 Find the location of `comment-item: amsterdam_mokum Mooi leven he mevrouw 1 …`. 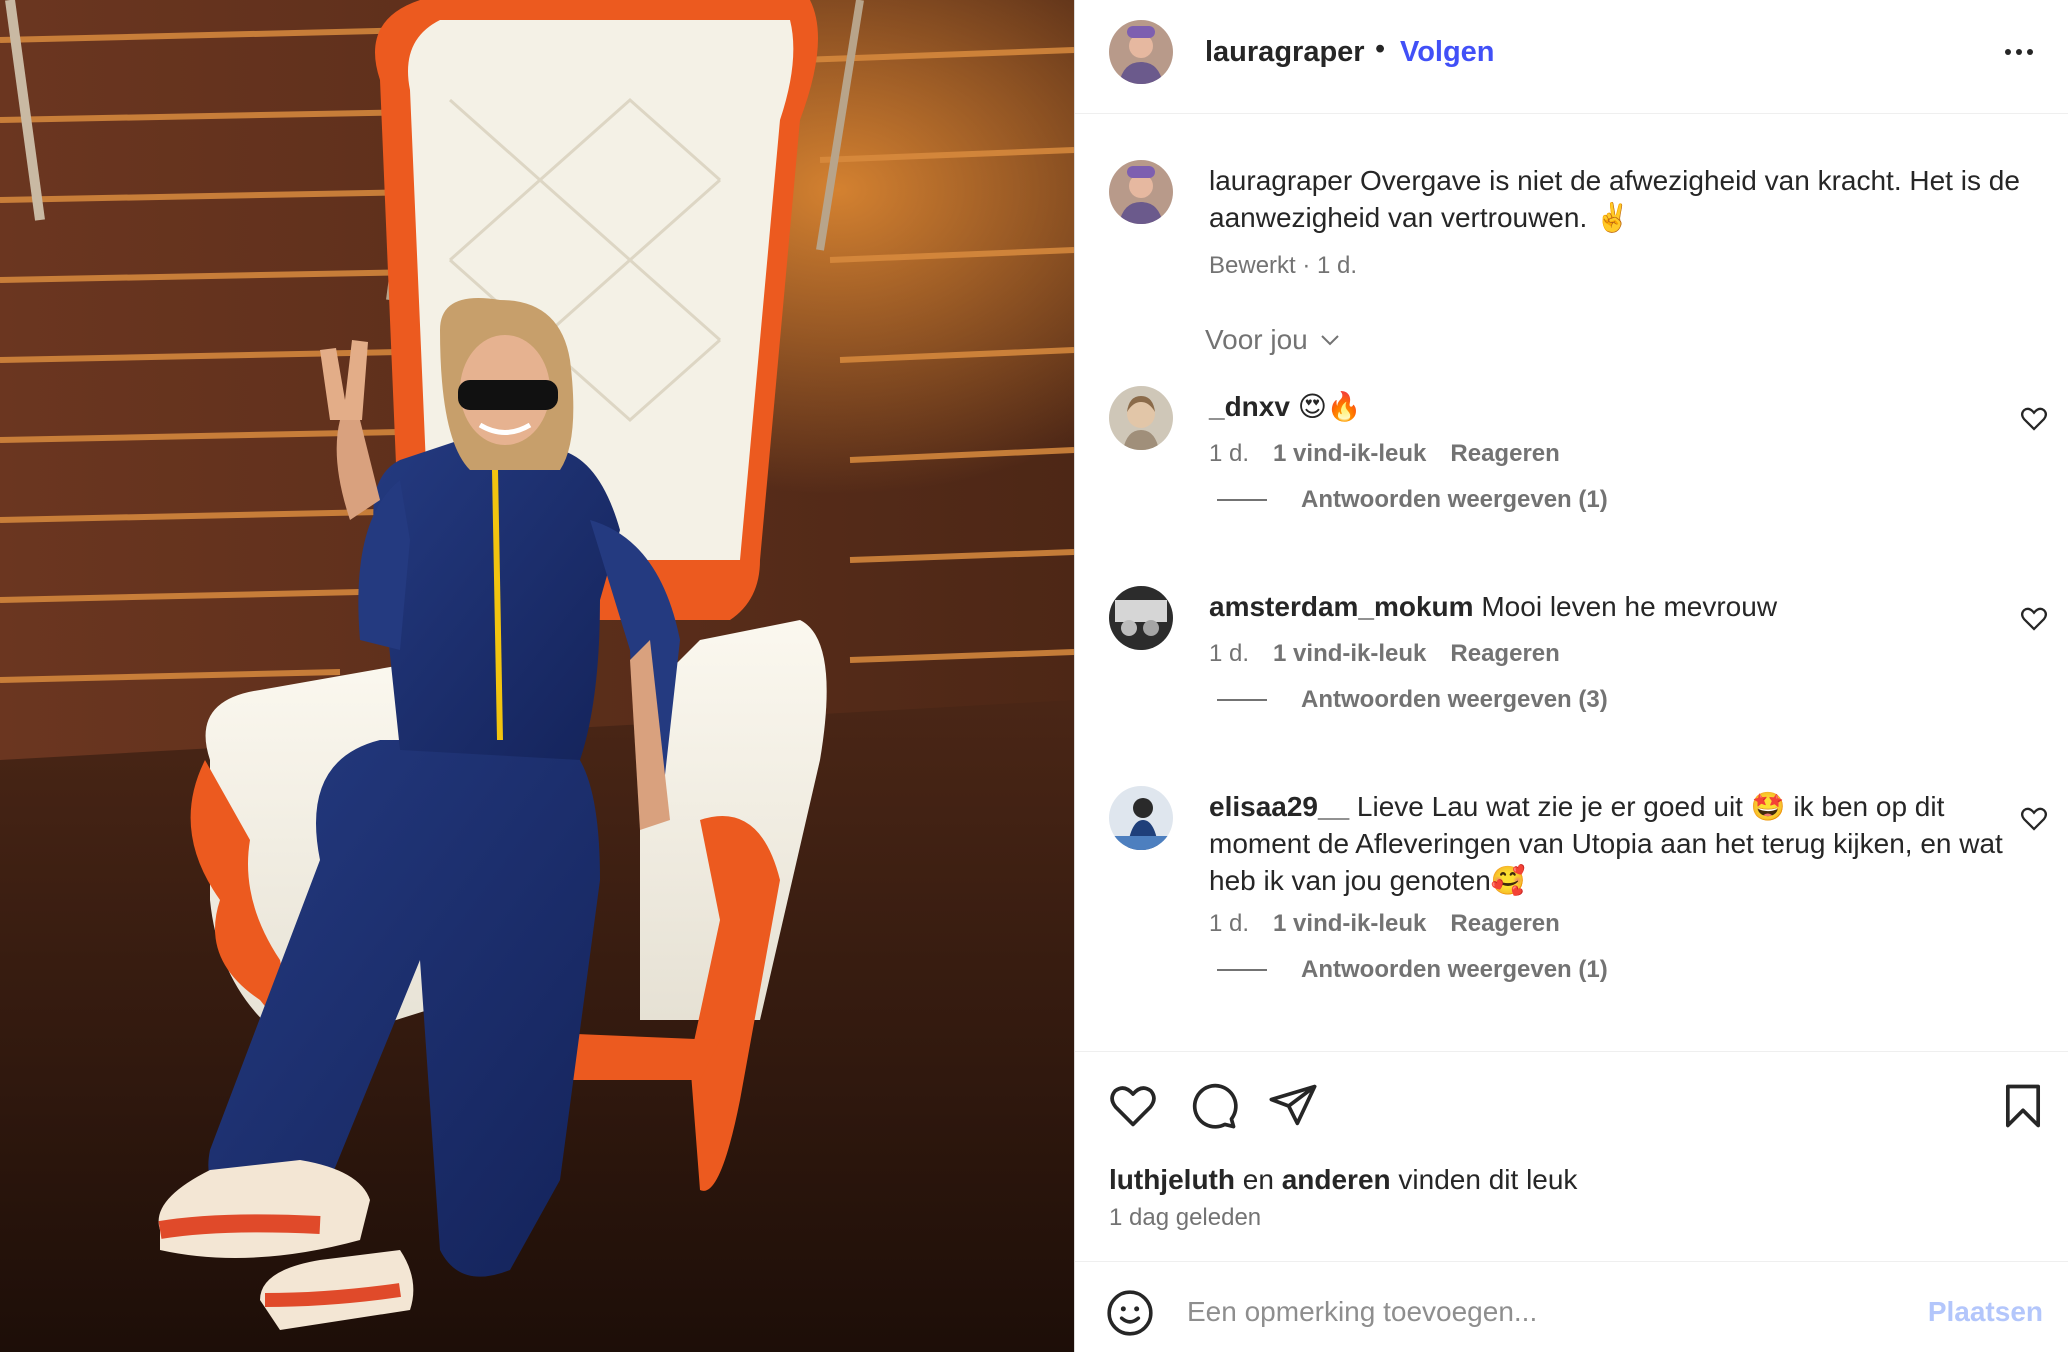

comment-item: amsterdam_mokum Mooi leven he mevrouw 1 … is located at coordinates (1571, 661).